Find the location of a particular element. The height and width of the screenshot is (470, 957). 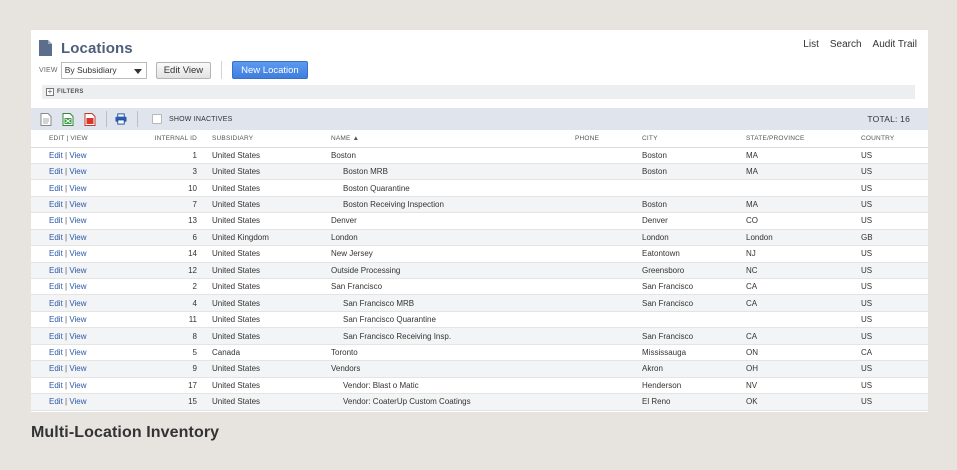

column-header-internal-id: INTERNAL ID is located at coordinates (169, 139).